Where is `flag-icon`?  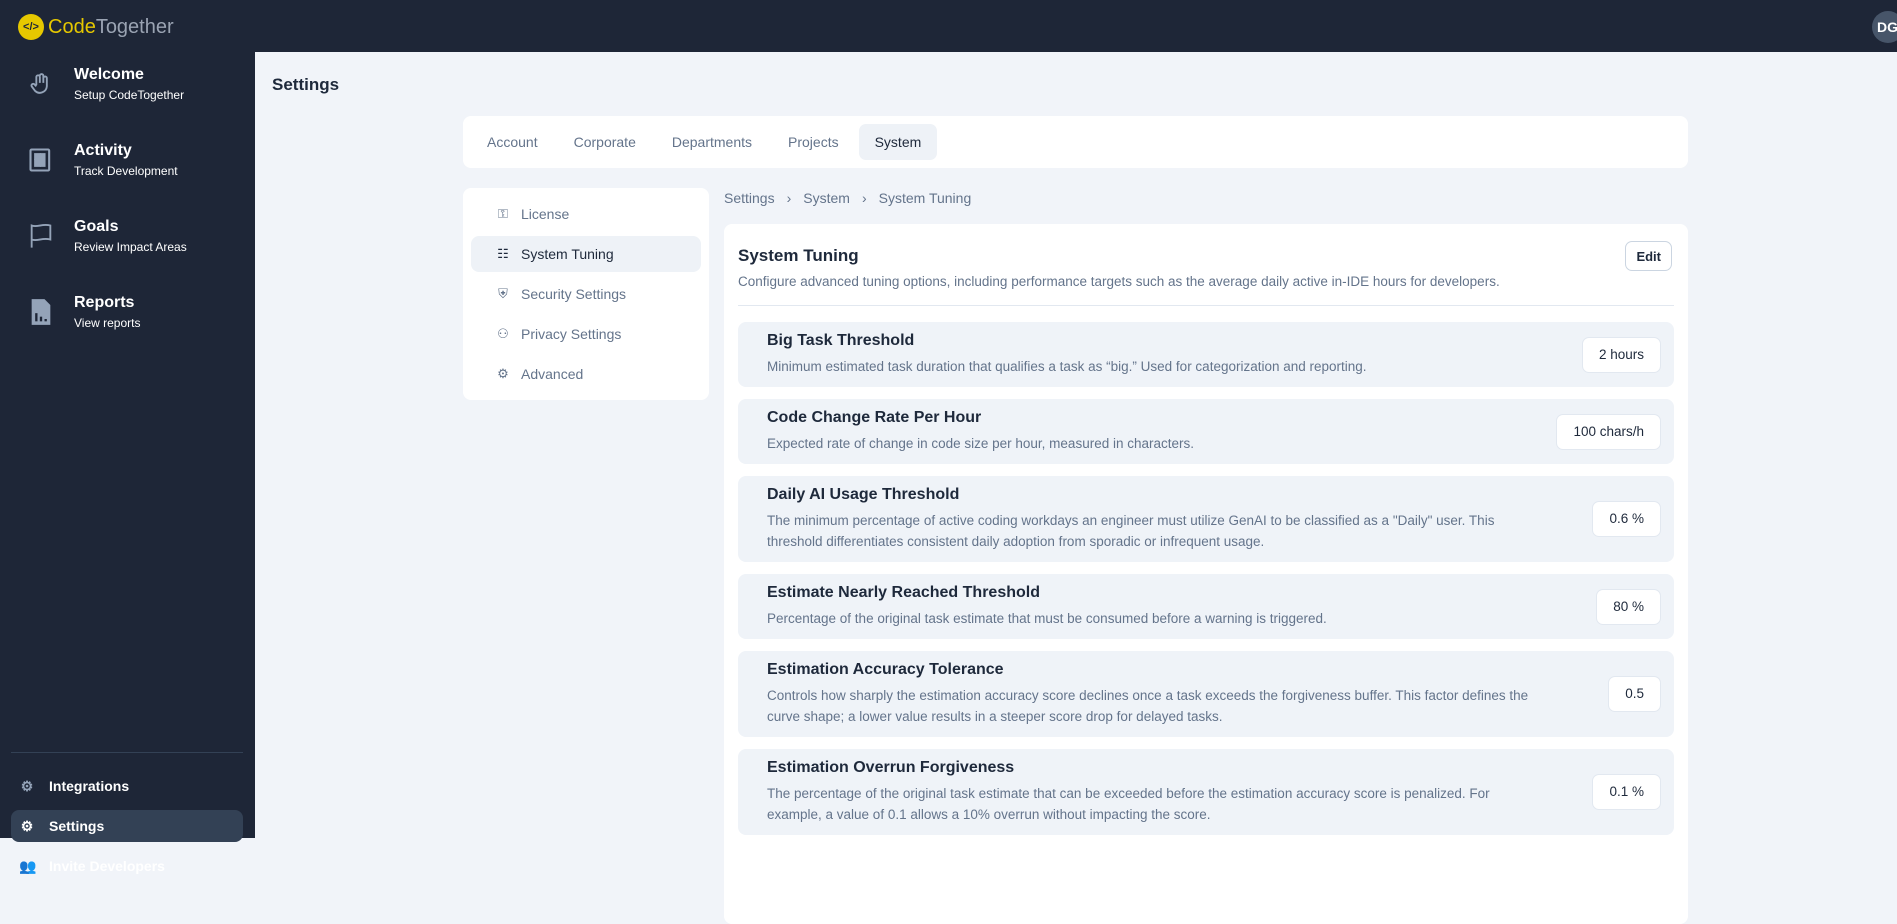
flag-icon is located at coordinates (41, 236).